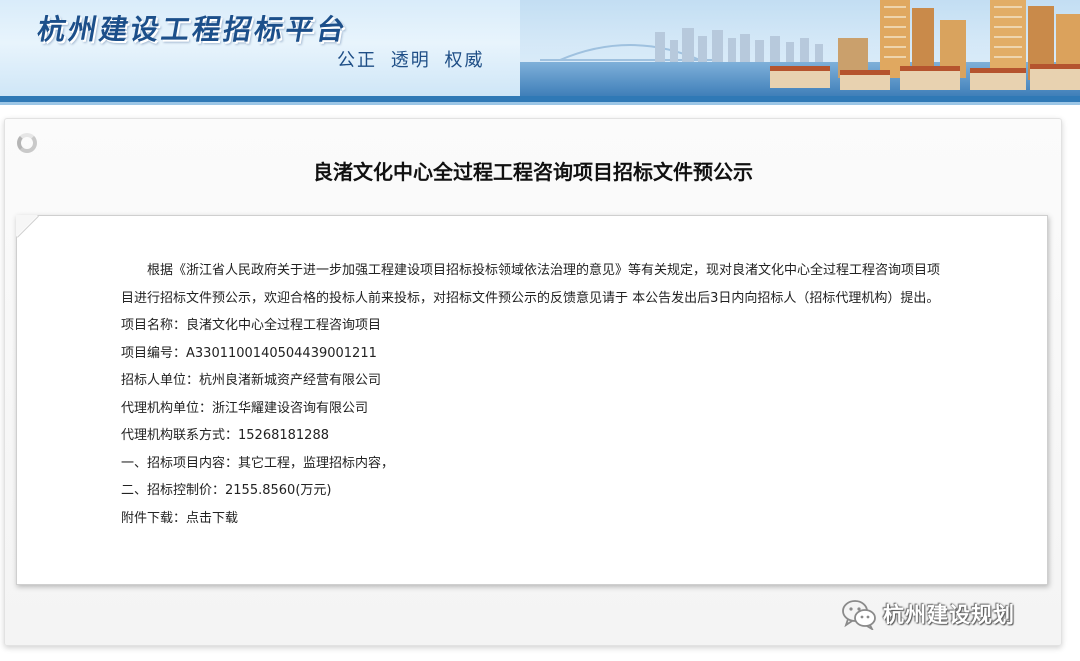  What do you see at coordinates (536, 519) in the screenshot?
I see `attachment-row: 附件下载：点击下载` at bounding box center [536, 519].